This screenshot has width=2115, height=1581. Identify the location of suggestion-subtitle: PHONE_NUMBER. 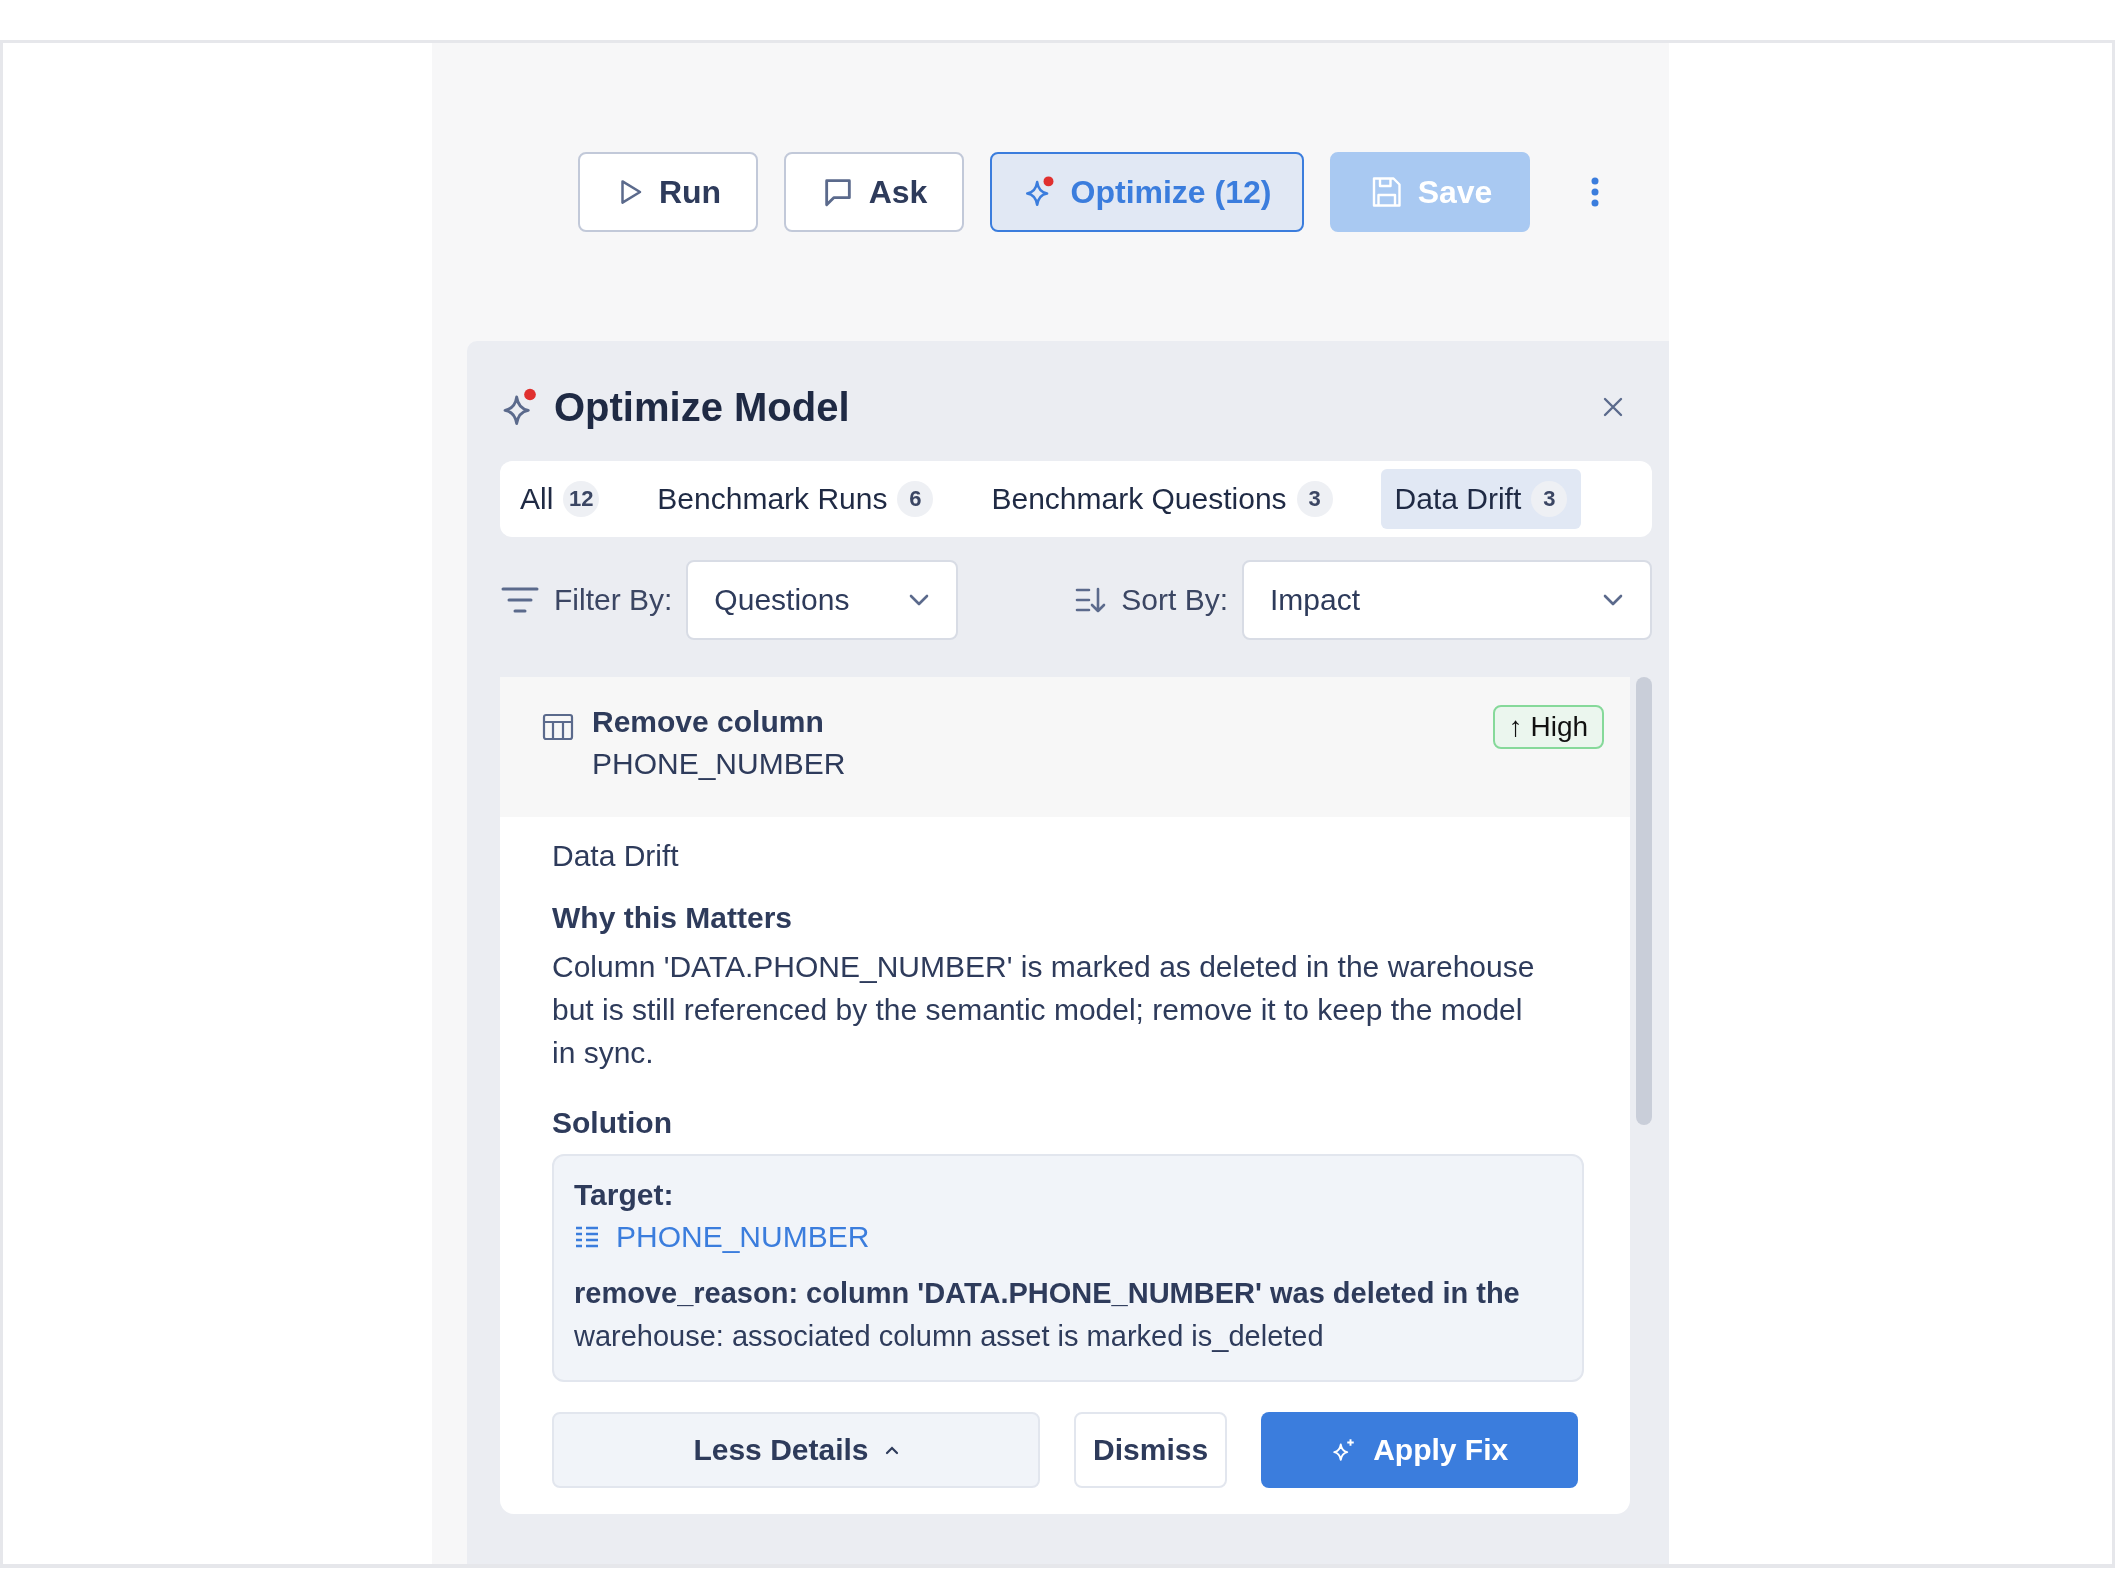
(719, 764).